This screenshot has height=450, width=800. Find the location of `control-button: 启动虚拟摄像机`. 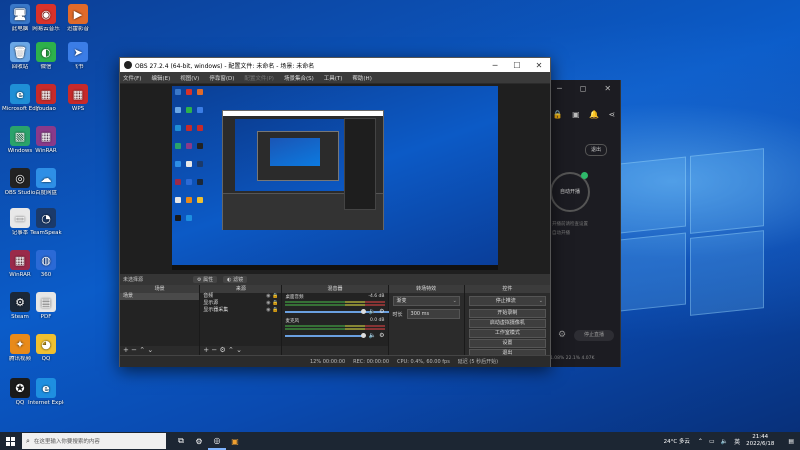

control-button: 启动虚拟摄像机 is located at coordinates (507, 323).